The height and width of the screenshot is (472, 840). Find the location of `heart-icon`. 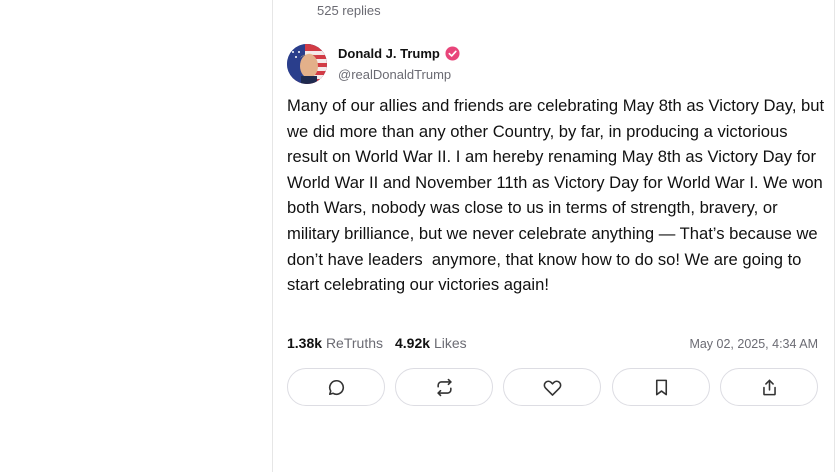

heart-icon is located at coordinates (552, 387).